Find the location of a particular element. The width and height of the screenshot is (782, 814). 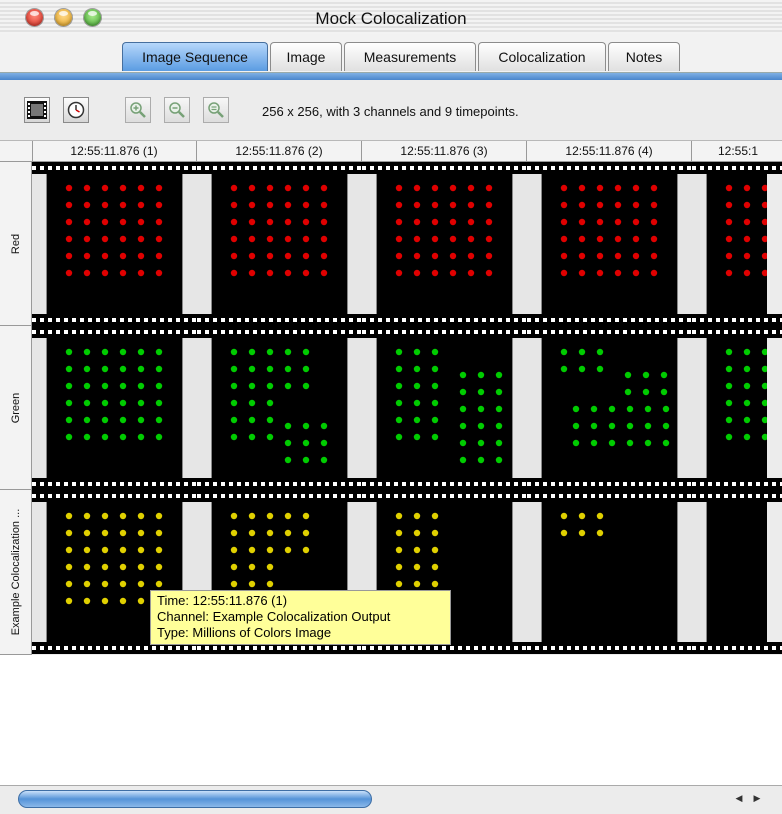

scroll-left-arrow: ◀ is located at coordinates (739, 798).